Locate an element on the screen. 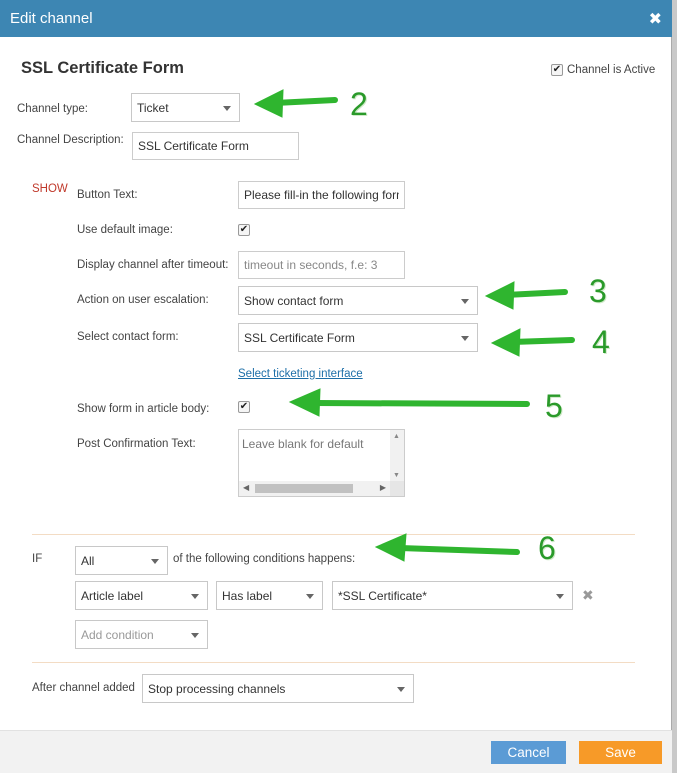  annotation-number: 2 is located at coordinates (359, 104).